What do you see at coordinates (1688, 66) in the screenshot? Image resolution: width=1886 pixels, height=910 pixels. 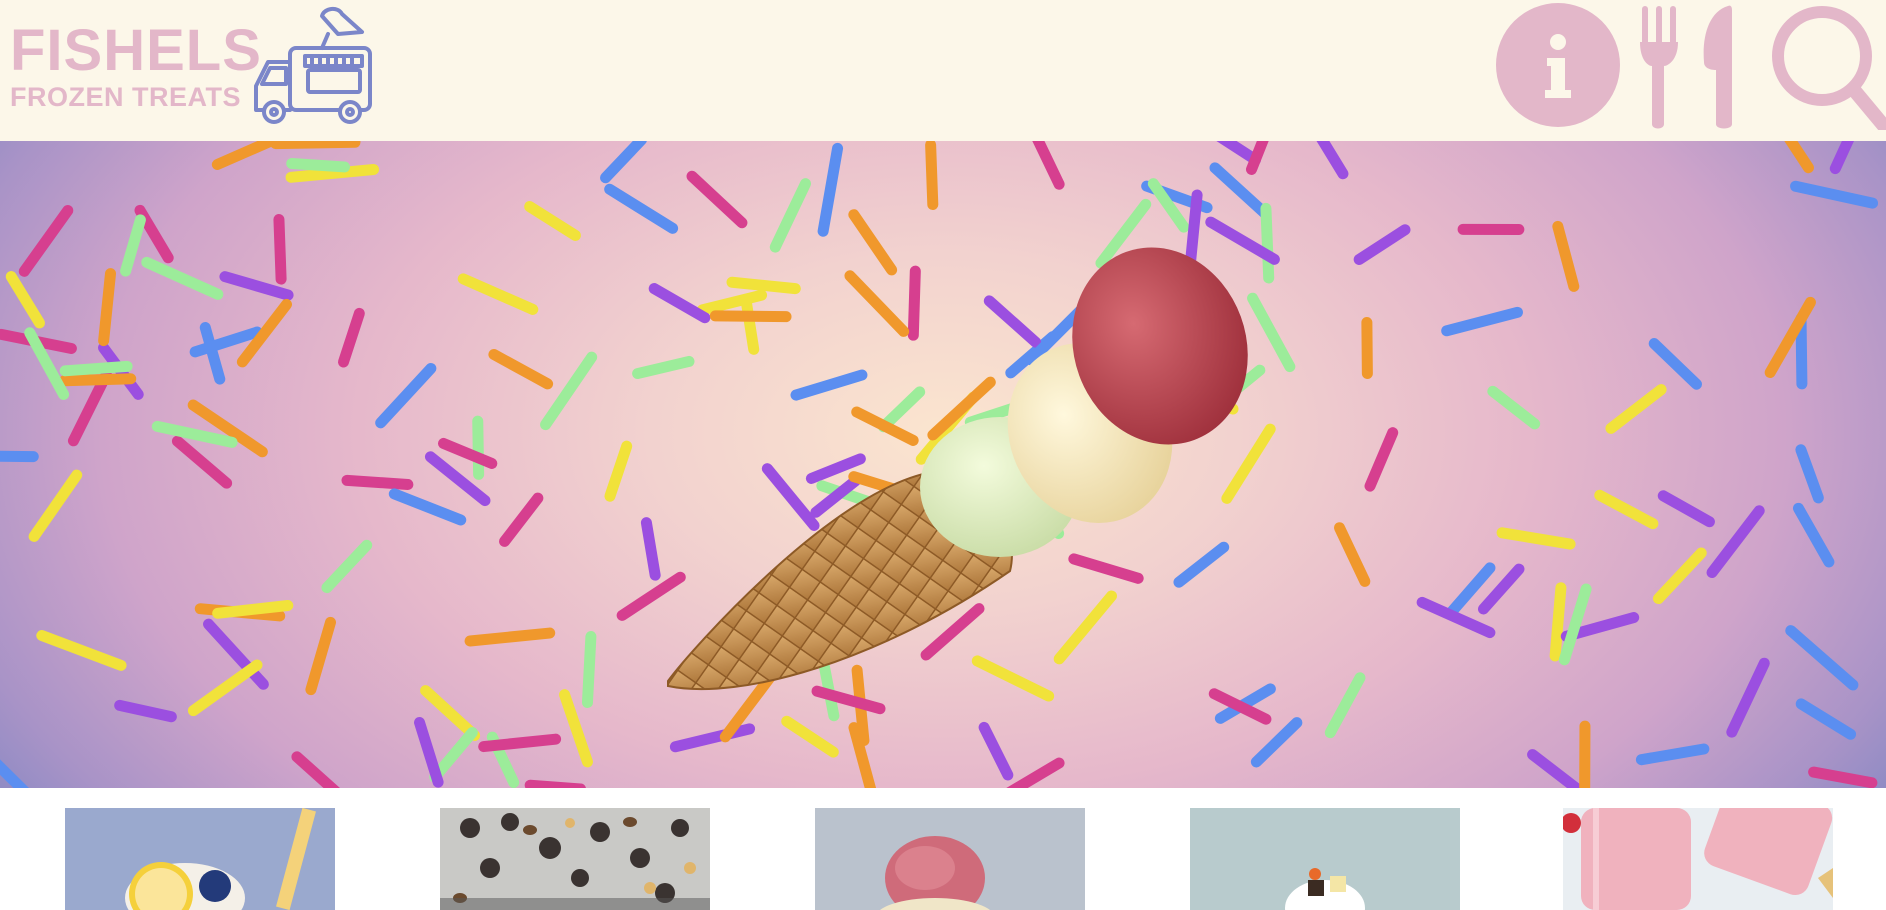 I see `fork-knife-icon` at bounding box center [1688, 66].